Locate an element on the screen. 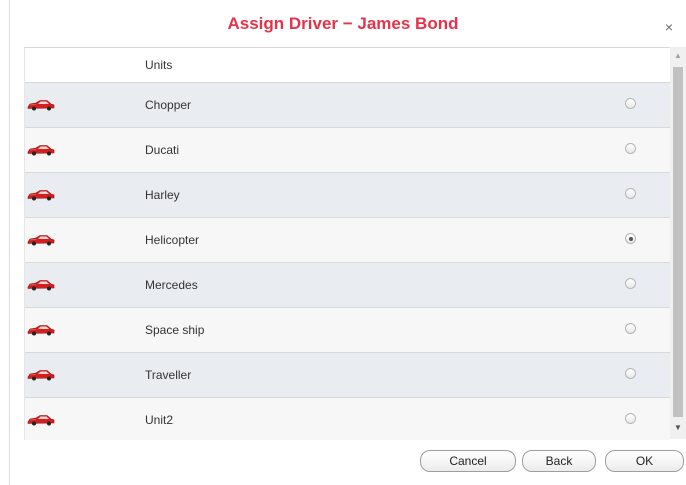 This screenshot has width=686, height=485. close-icon: × is located at coordinates (669, 27).